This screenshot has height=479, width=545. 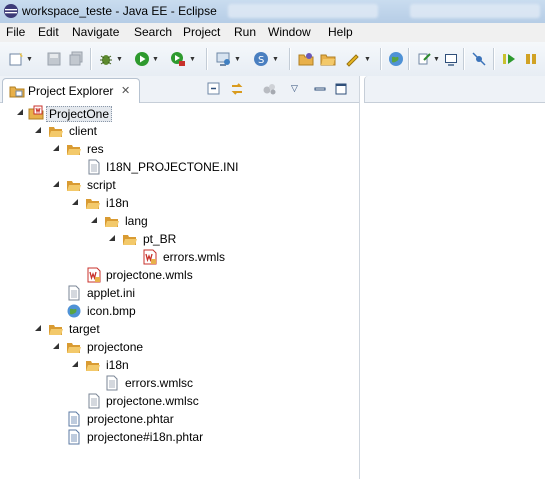 I want to click on tree-label: target, so click(x=84, y=329).